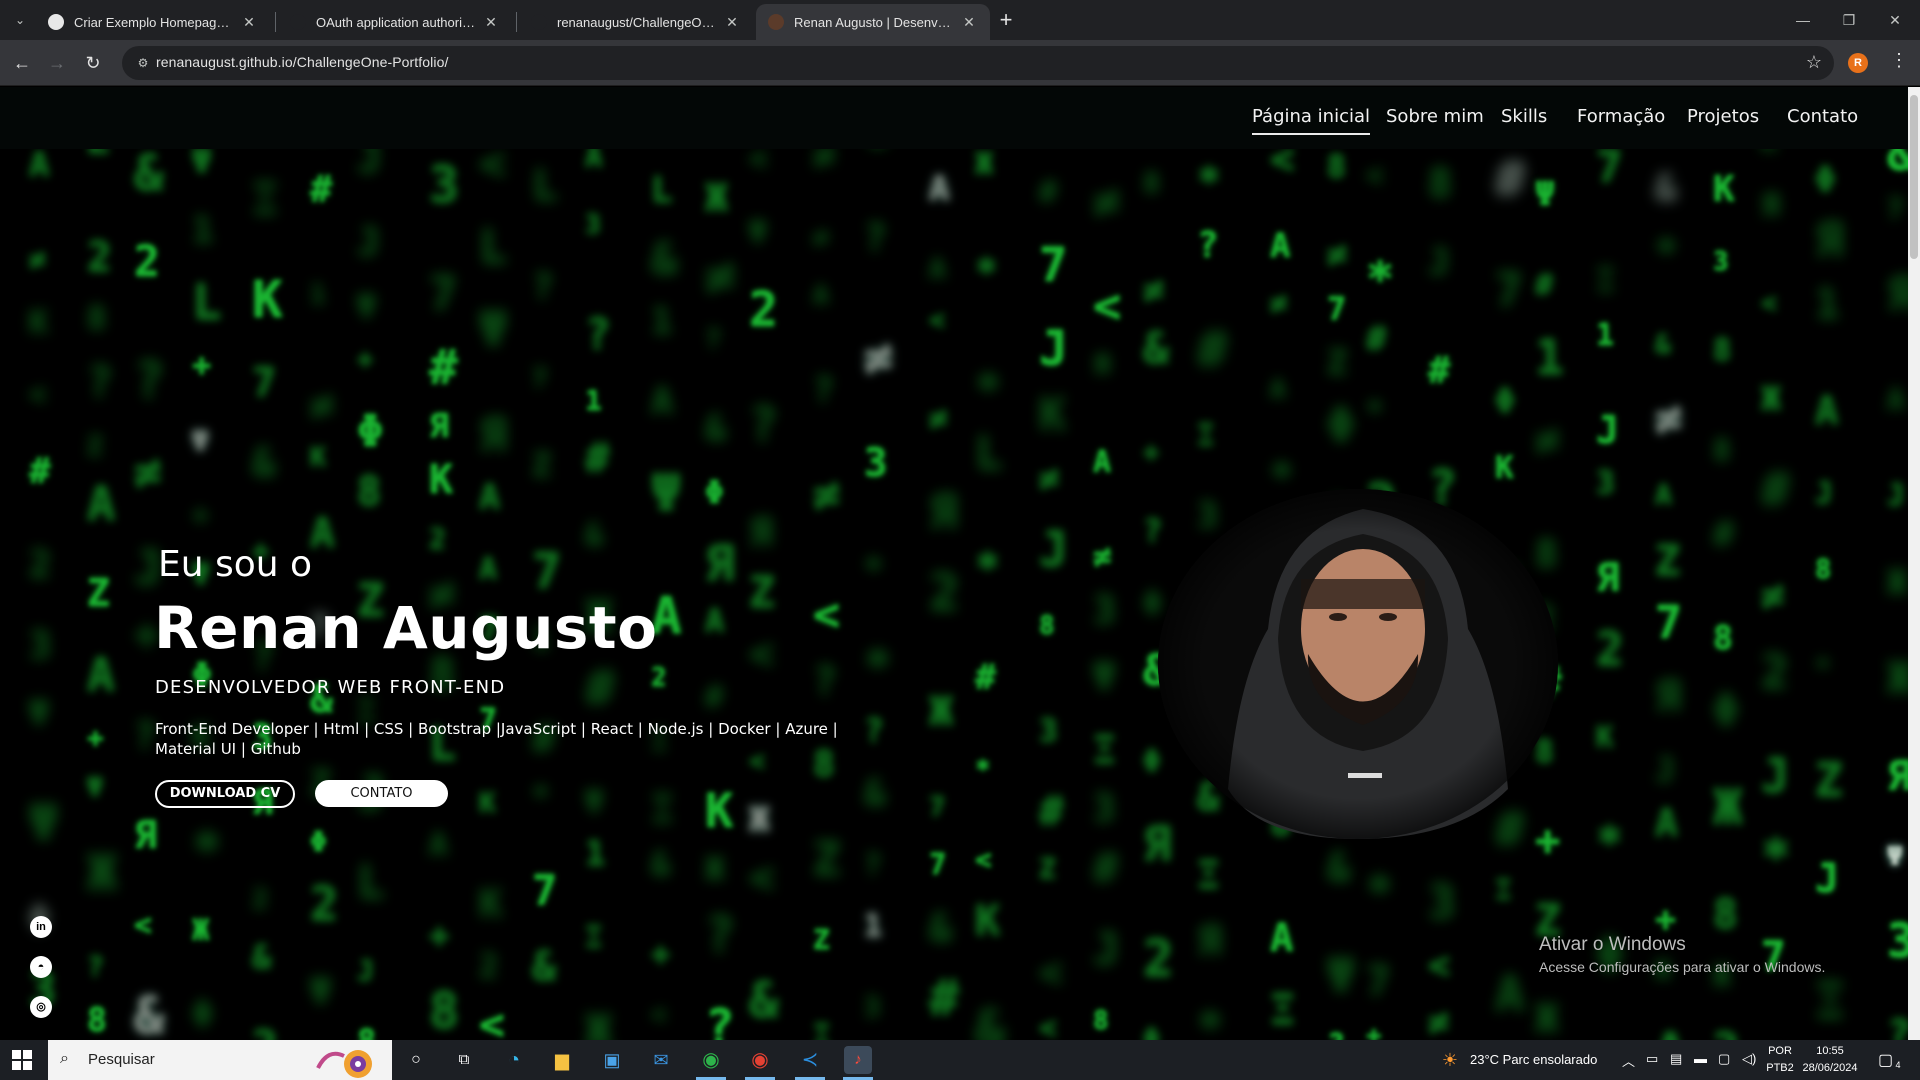 This screenshot has width=1920, height=1080. Describe the element at coordinates (22, 63) in the screenshot. I see `back-icon: ←` at that location.